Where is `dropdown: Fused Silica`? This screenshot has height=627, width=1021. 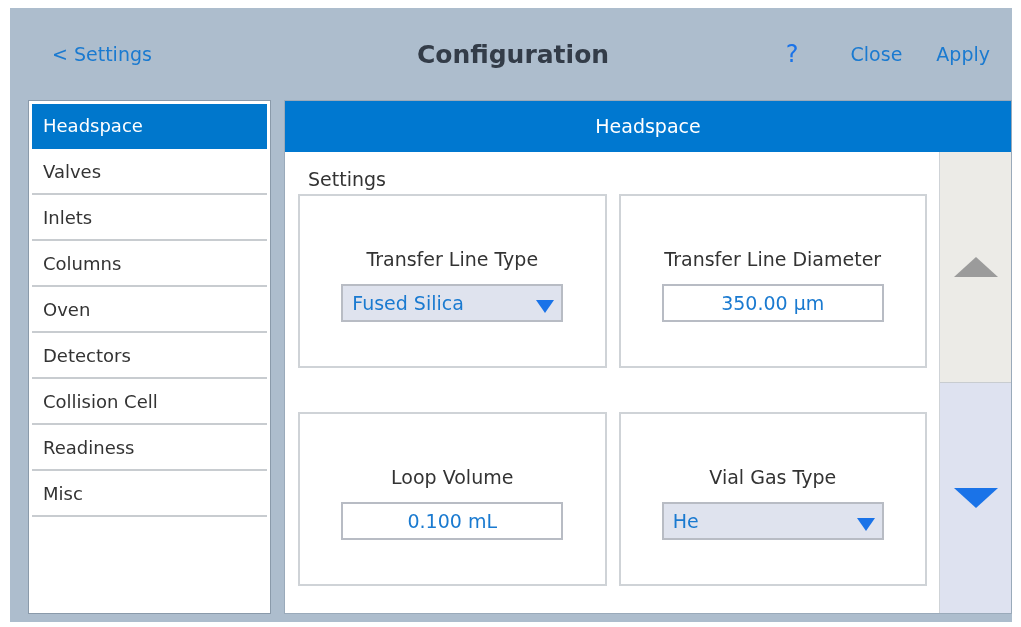 dropdown: Fused Silica is located at coordinates (452, 303).